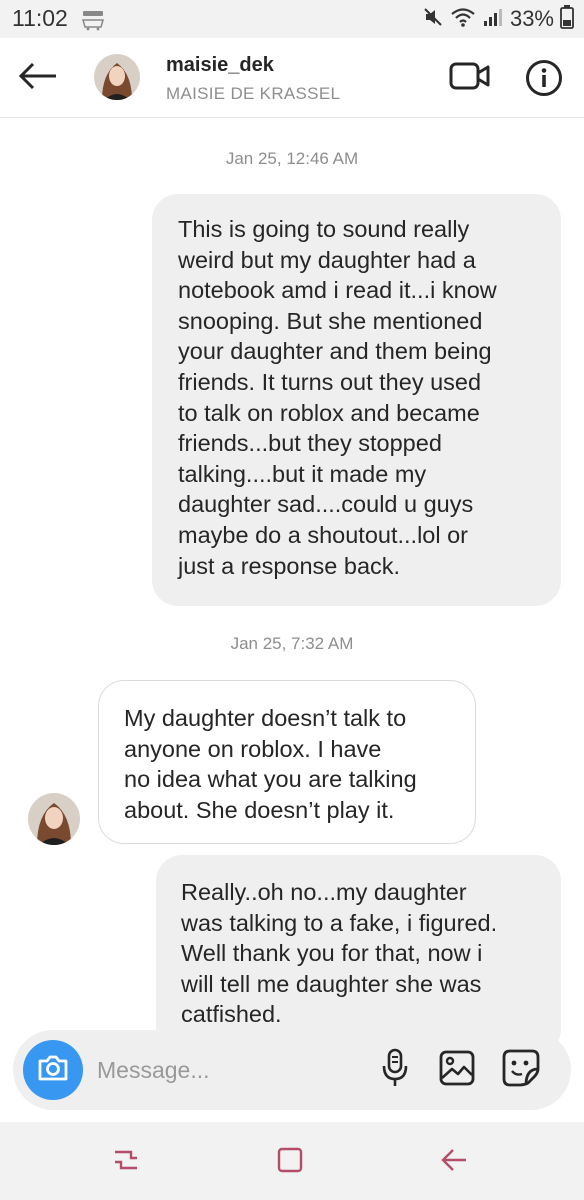 This screenshot has width=584, height=1200. What do you see at coordinates (292, 78) in the screenshot?
I see `chat-header: maisie_dek MAISIE DE KRASSEL` at bounding box center [292, 78].